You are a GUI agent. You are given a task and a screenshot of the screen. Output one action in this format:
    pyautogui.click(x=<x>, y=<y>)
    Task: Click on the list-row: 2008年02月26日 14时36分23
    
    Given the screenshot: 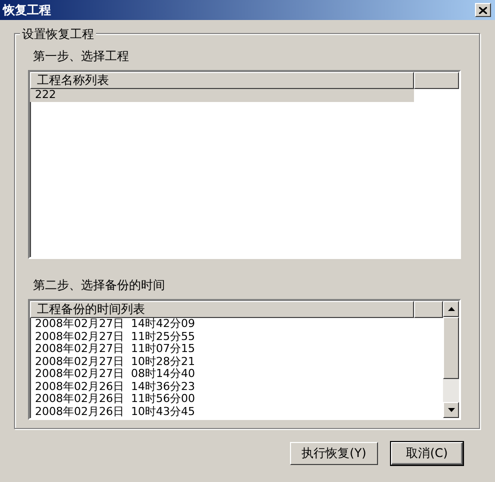 What is the action you would take?
    pyautogui.click(x=222, y=386)
    